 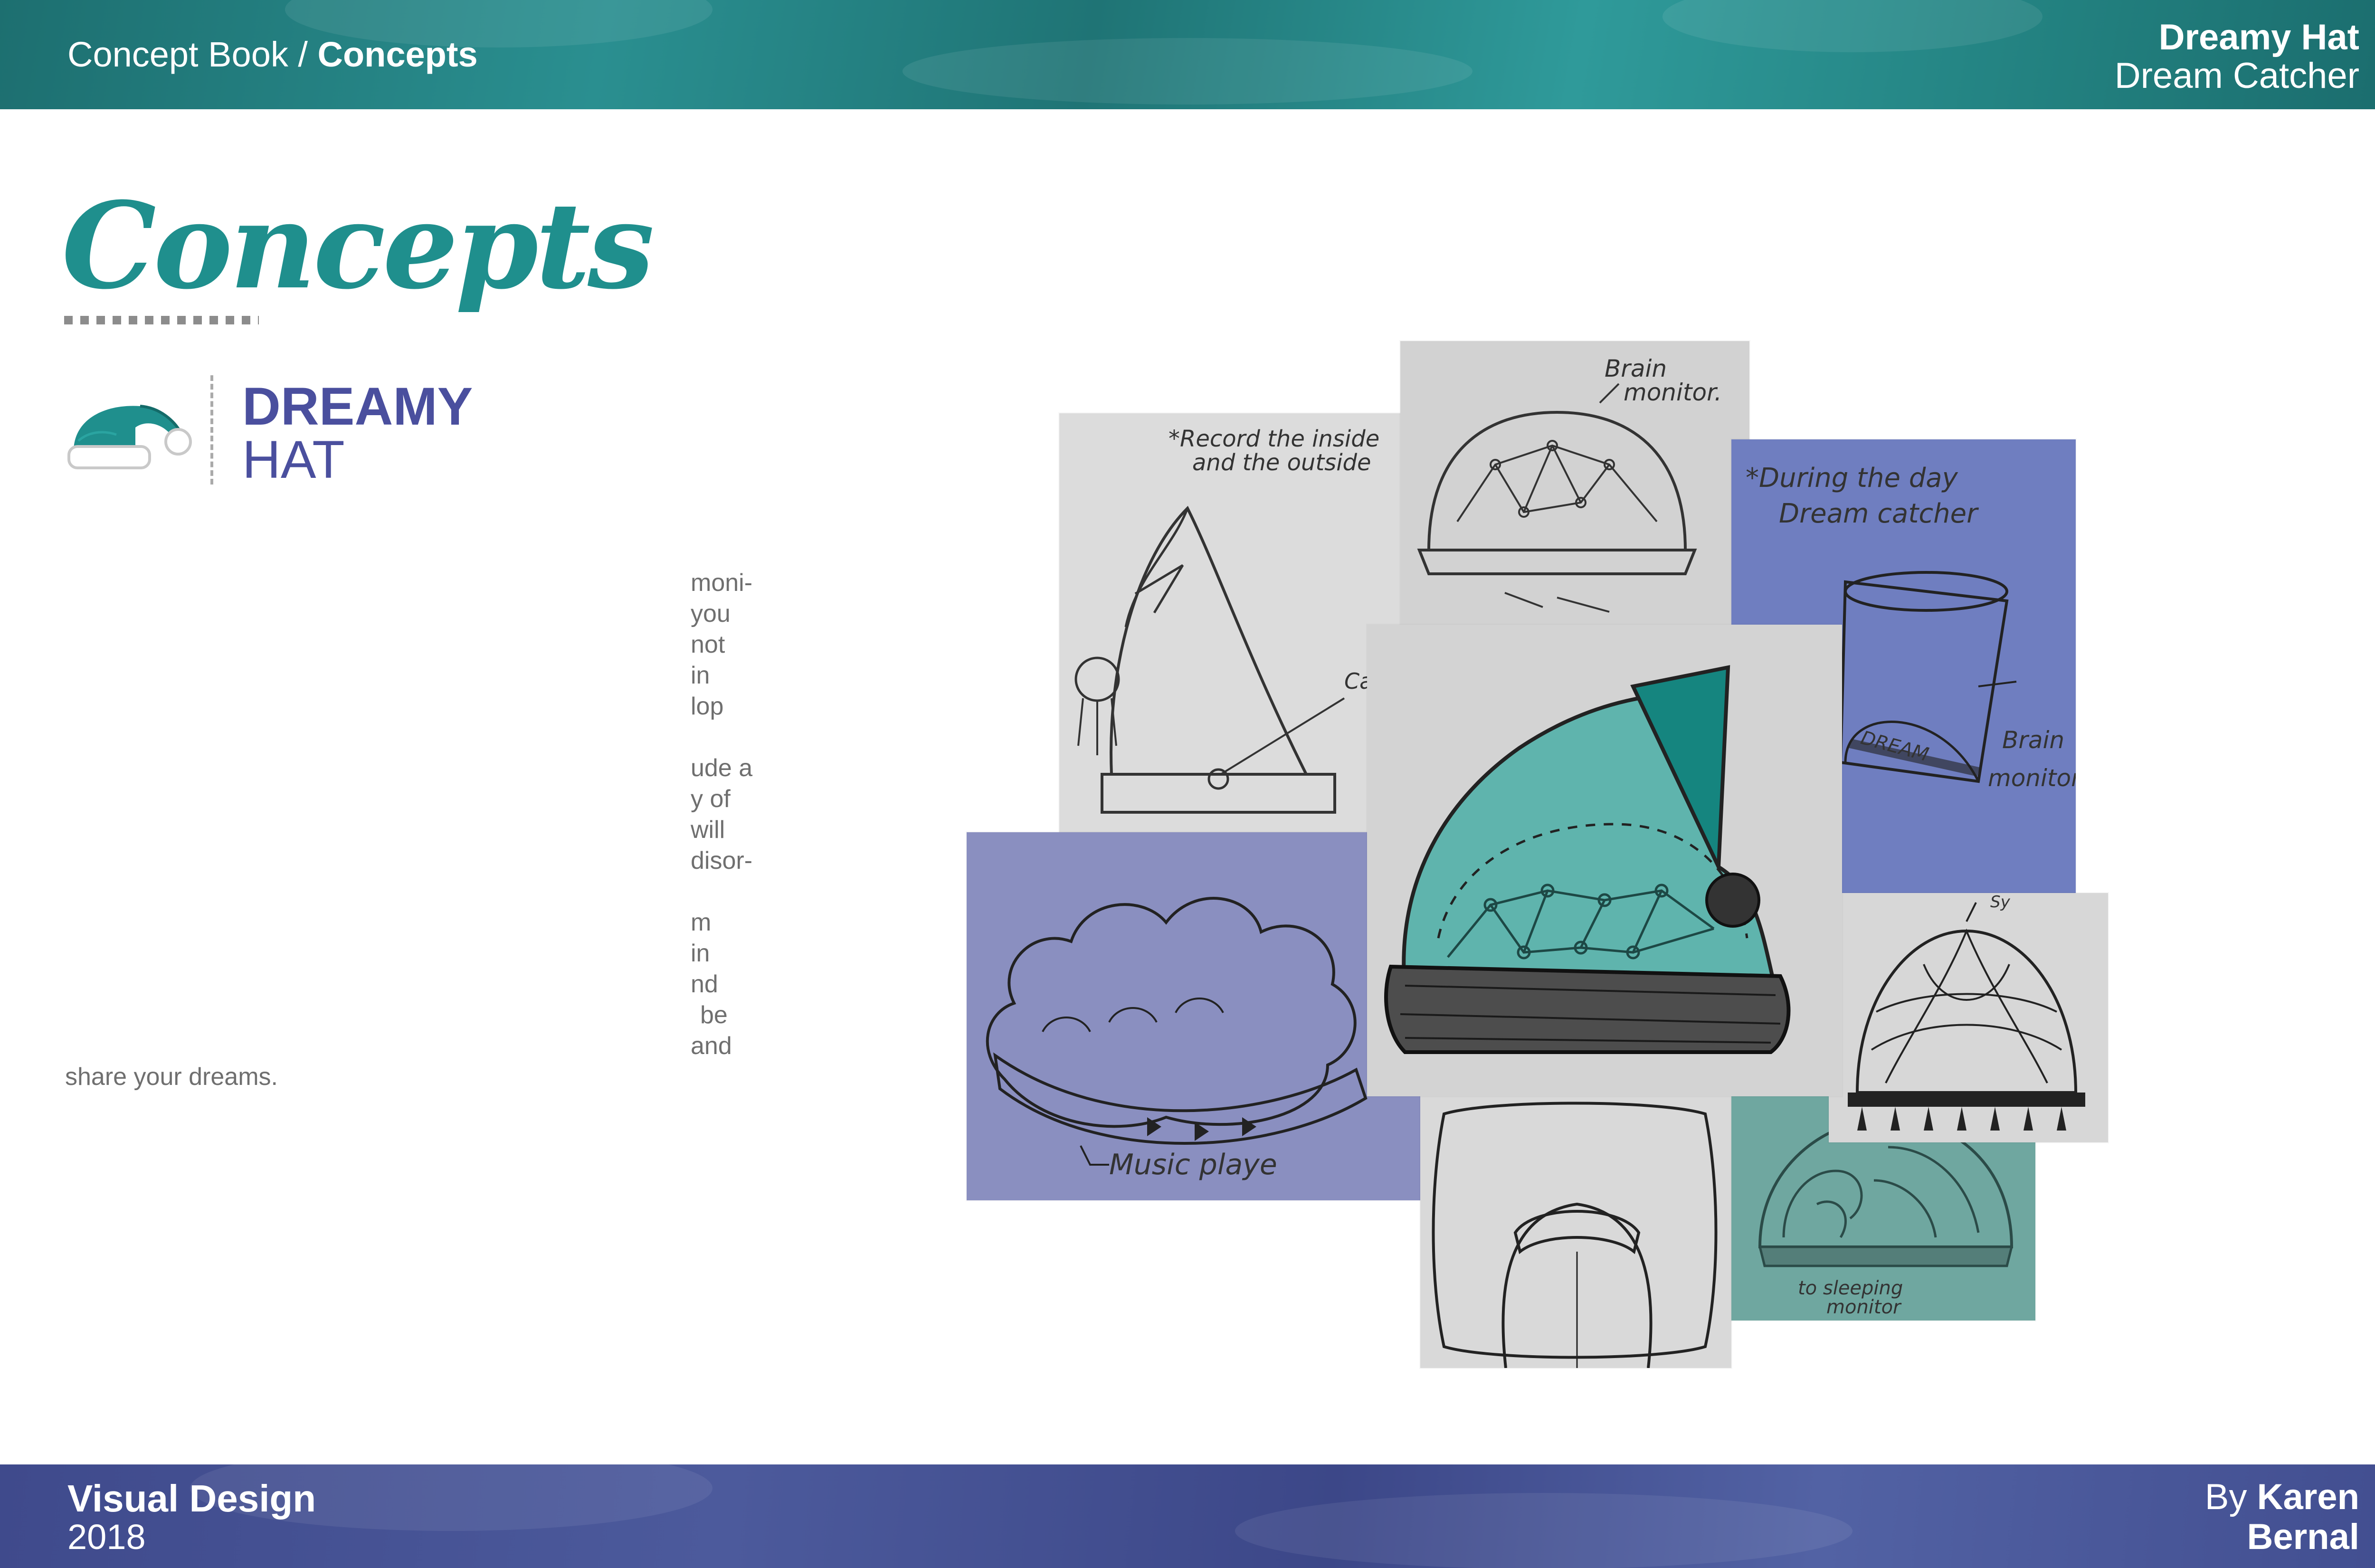 What do you see at coordinates (704, 984) in the screenshot?
I see `text-fragment: nd` at bounding box center [704, 984].